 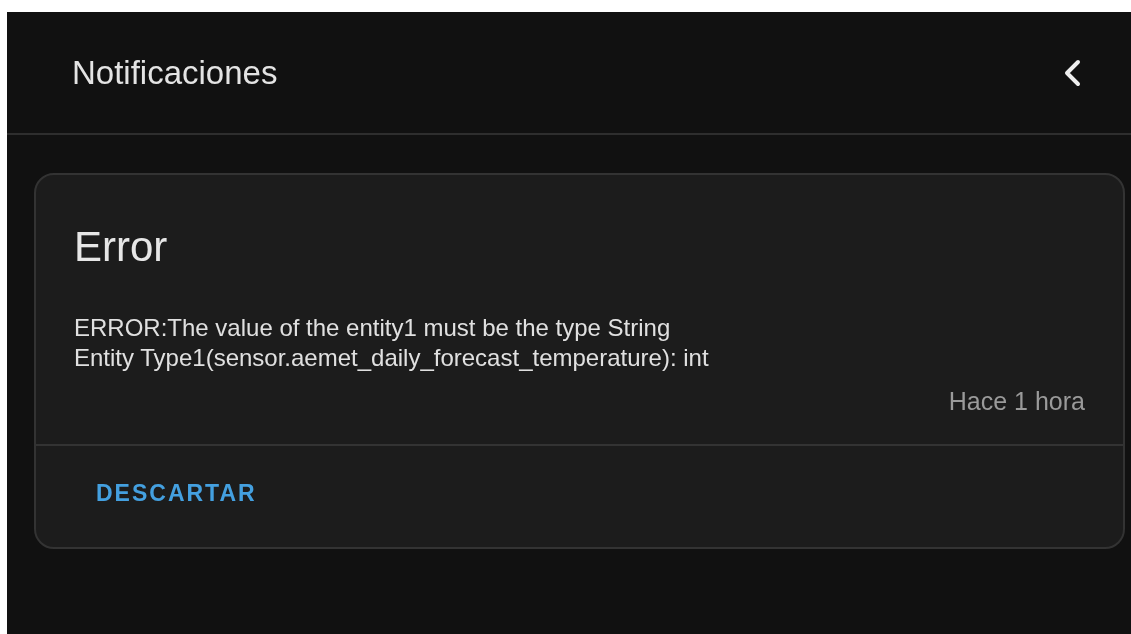 I want to click on dismiss-button: DESCARTAR, so click(x=176, y=493).